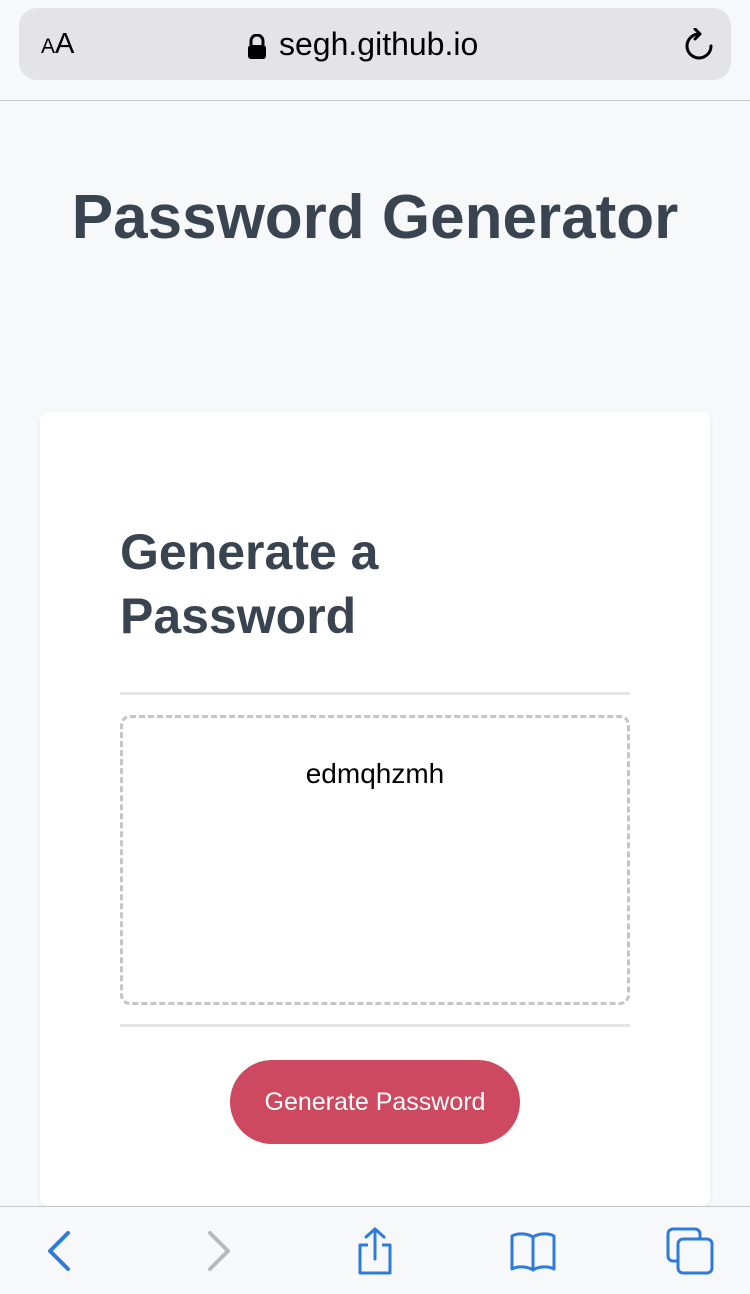 The width and height of the screenshot is (750, 1294). I want to click on lock-icon, so click(257, 45).